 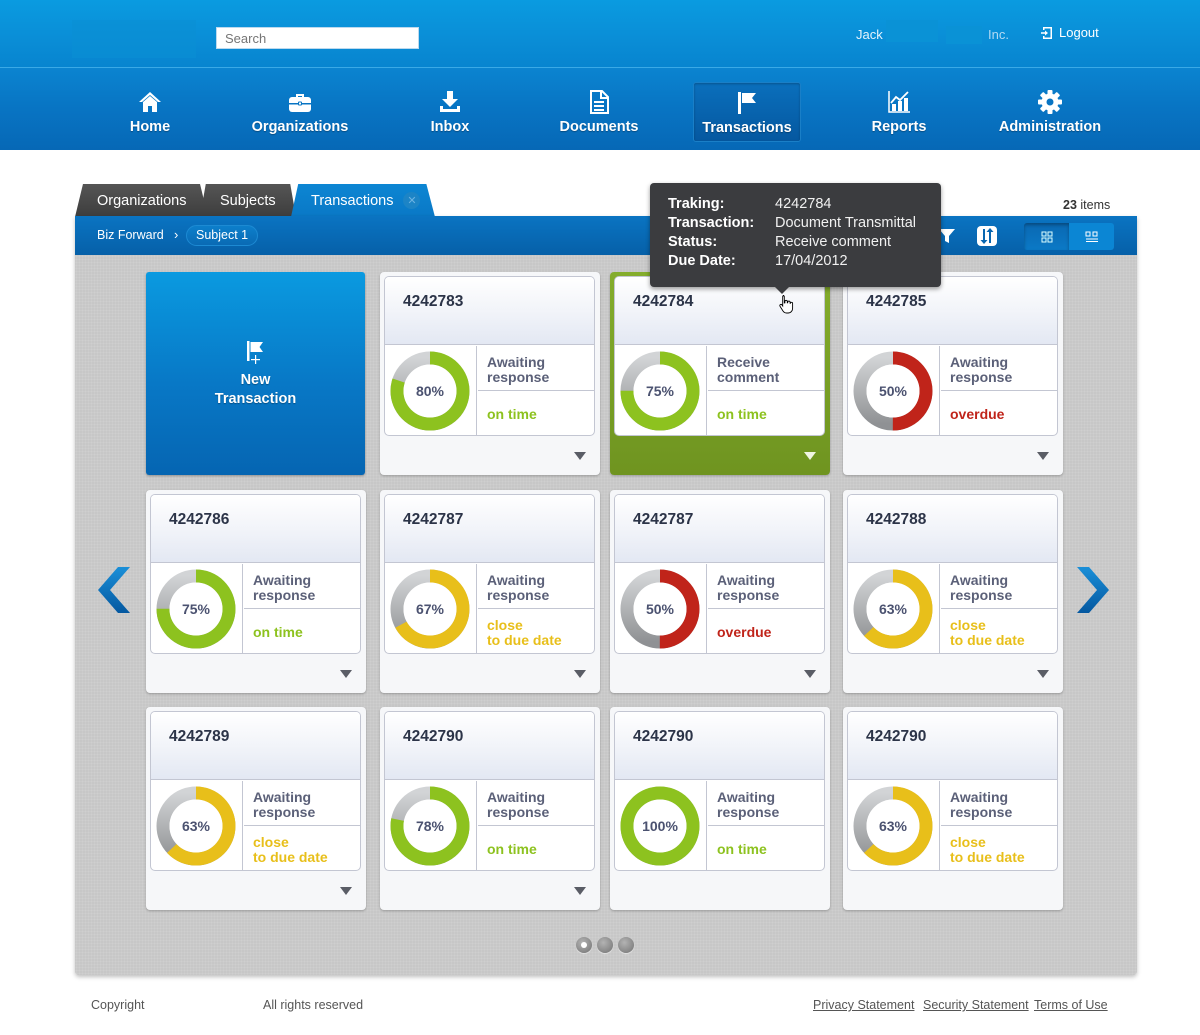 What do you see at coordinates (863, 1005) in the screenshot?
I see `privacy-statement-link: Privacy Statement` at bounding box center [863, 1005].